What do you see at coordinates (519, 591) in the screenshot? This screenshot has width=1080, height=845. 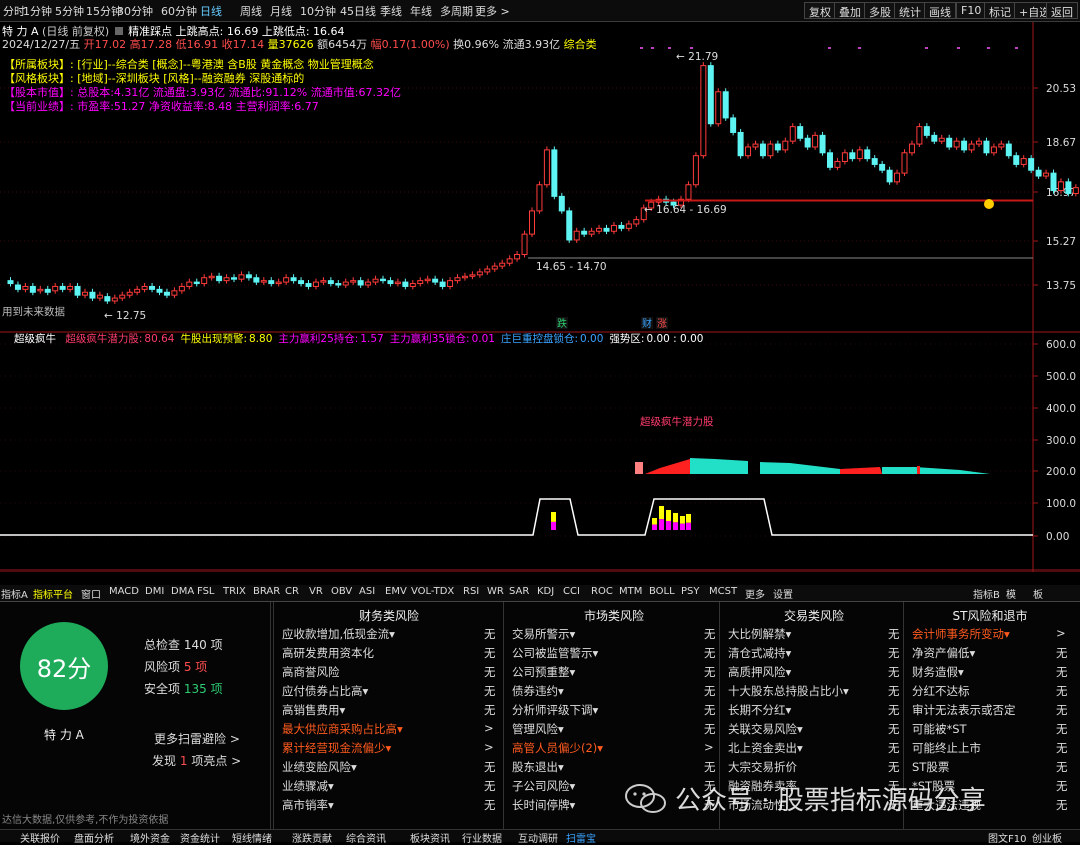 I see `indicator-tab: SAR` at bounding box center [519, 591].